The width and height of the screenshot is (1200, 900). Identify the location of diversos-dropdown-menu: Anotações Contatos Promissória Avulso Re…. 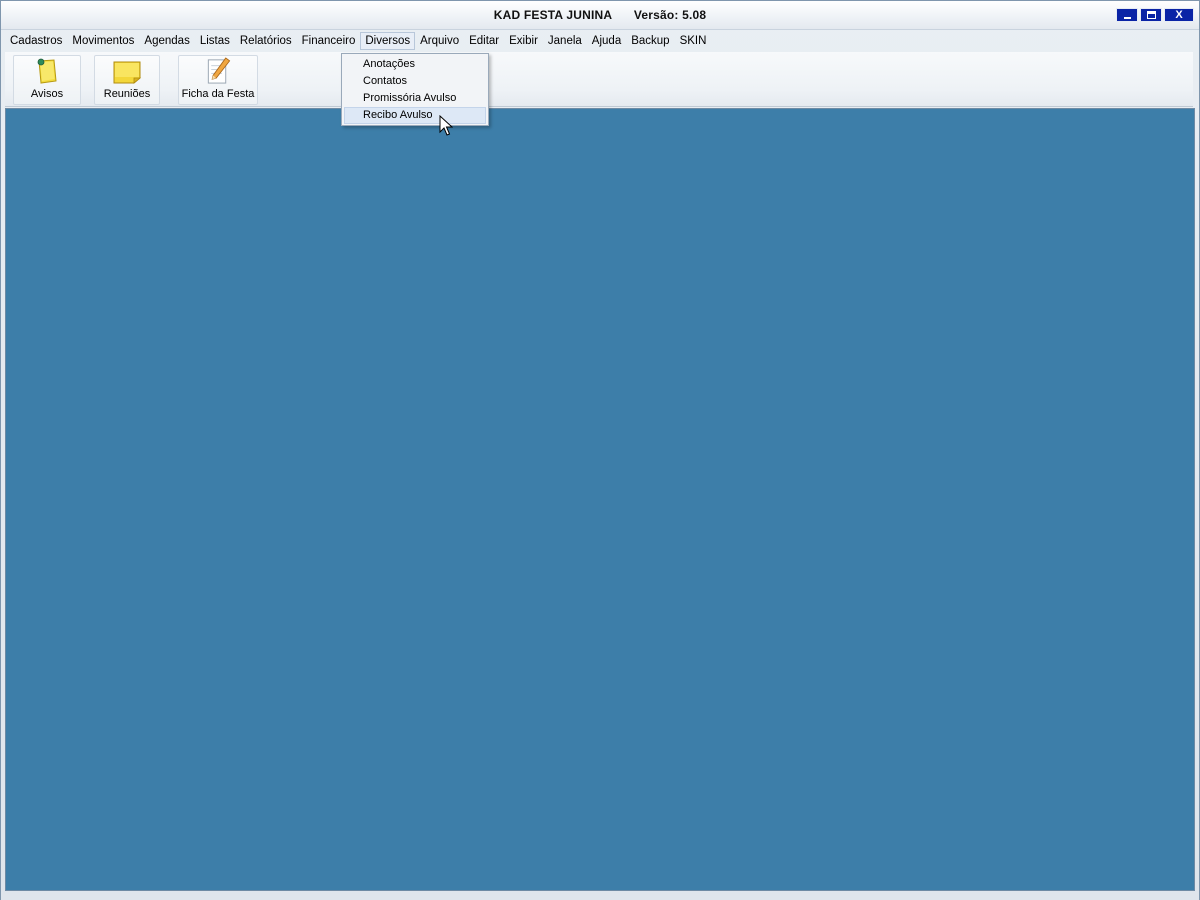
(415, 89).